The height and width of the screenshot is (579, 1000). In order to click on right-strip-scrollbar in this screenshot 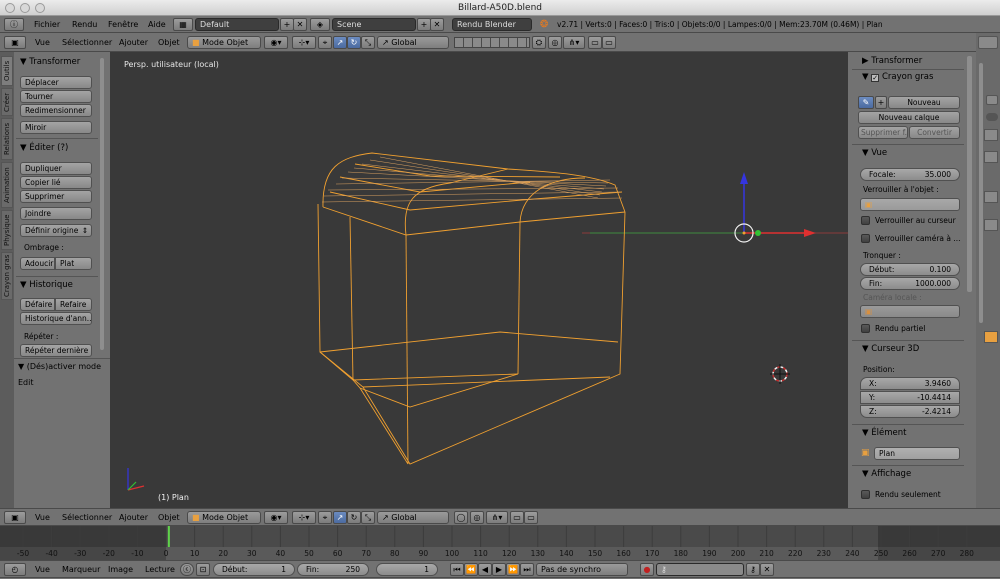, I will do `click(981, 193)`.